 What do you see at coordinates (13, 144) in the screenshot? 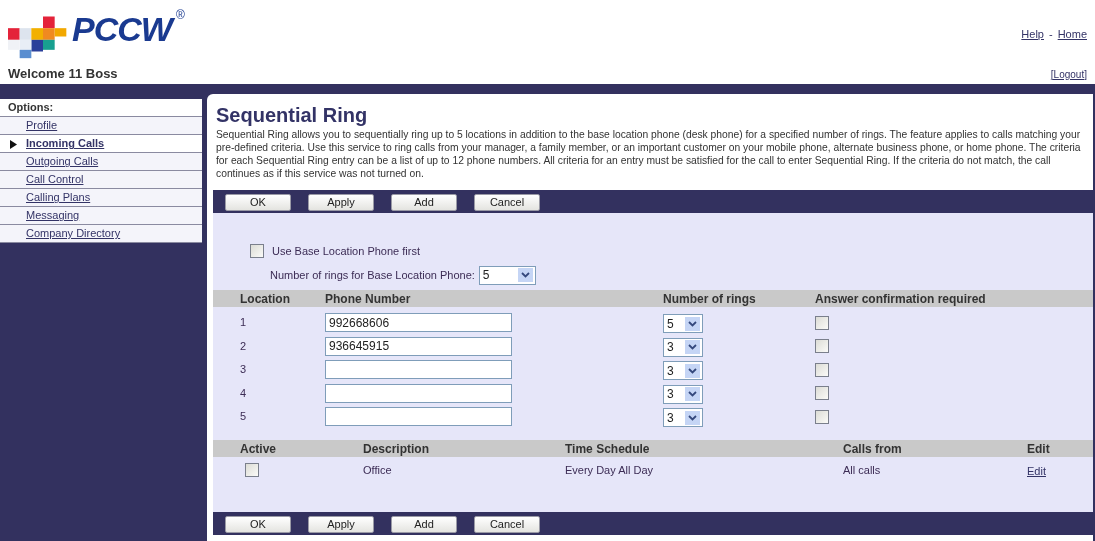
I see `pointer-arrow-icon` at bounding box center [13, 144].